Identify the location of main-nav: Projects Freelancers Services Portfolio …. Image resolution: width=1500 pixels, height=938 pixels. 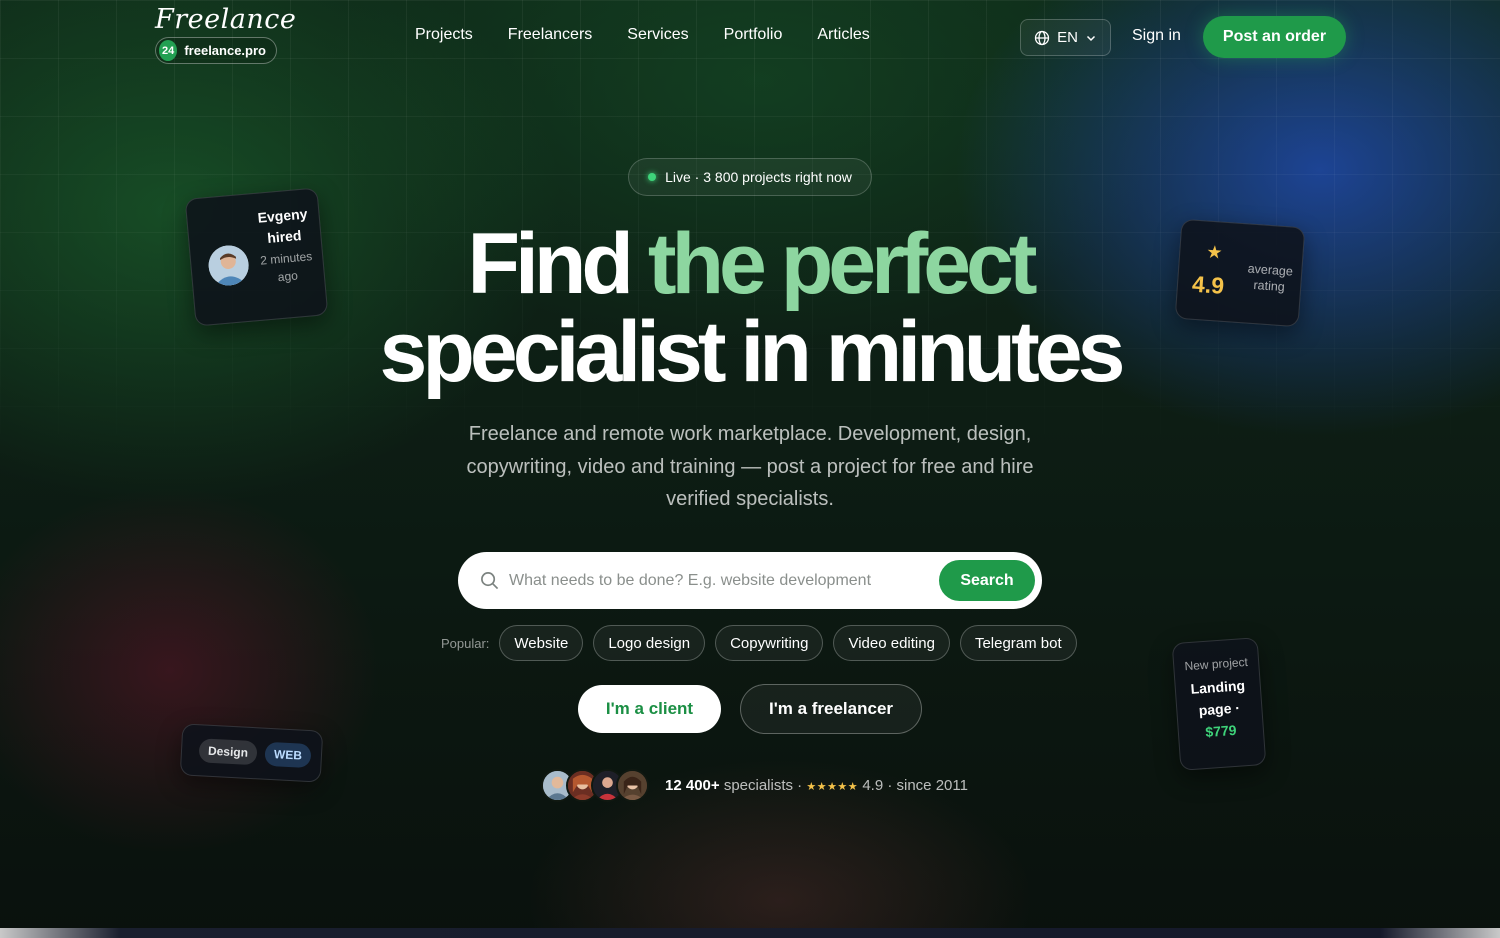
(642, 35).